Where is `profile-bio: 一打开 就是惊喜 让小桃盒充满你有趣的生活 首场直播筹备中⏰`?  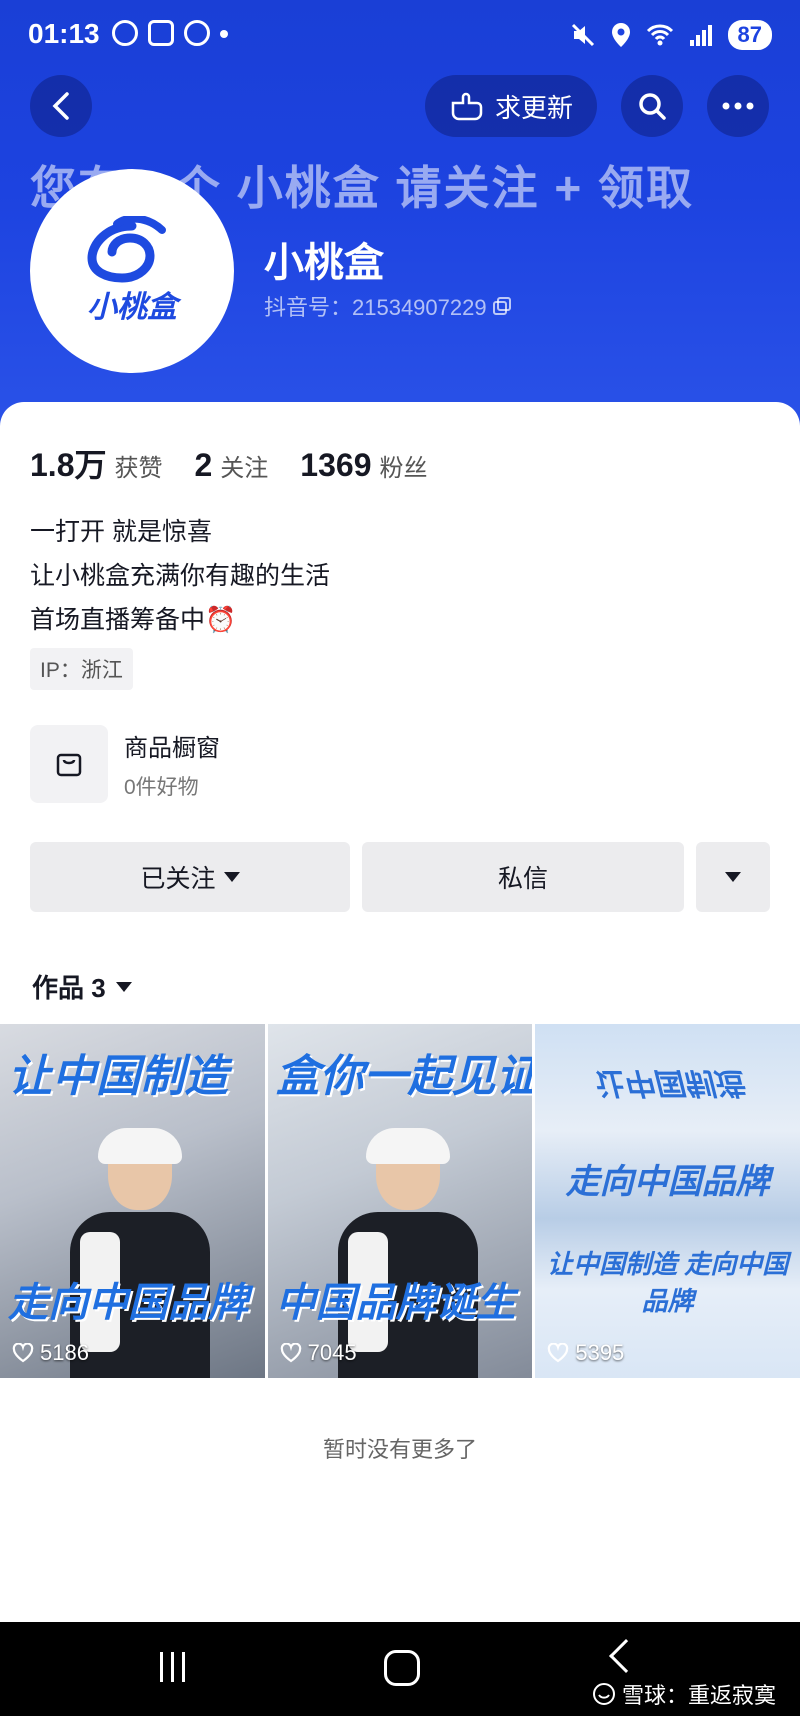 profile-bio: 一打开 就是惊喜 让小桃盒充满你有趣的生活 首场直播筹备中⏰ is located at coordinates (180, 576).